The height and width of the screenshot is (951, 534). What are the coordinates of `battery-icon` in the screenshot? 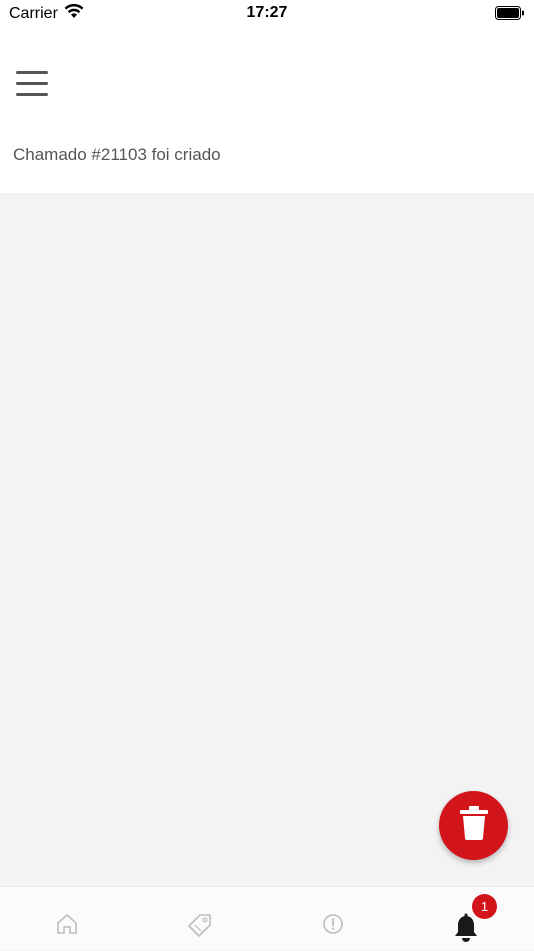 It's located at (510, 15).